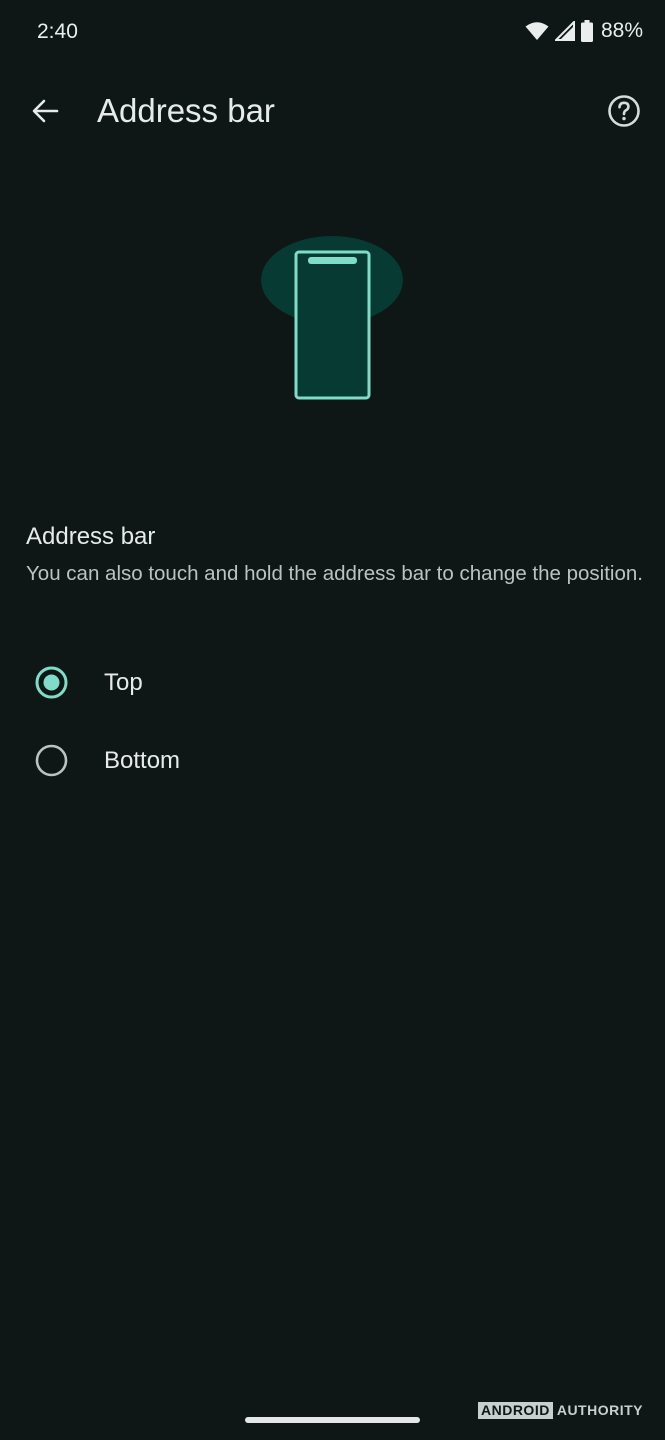  I want to click on battery-icon, so click(586, 31).